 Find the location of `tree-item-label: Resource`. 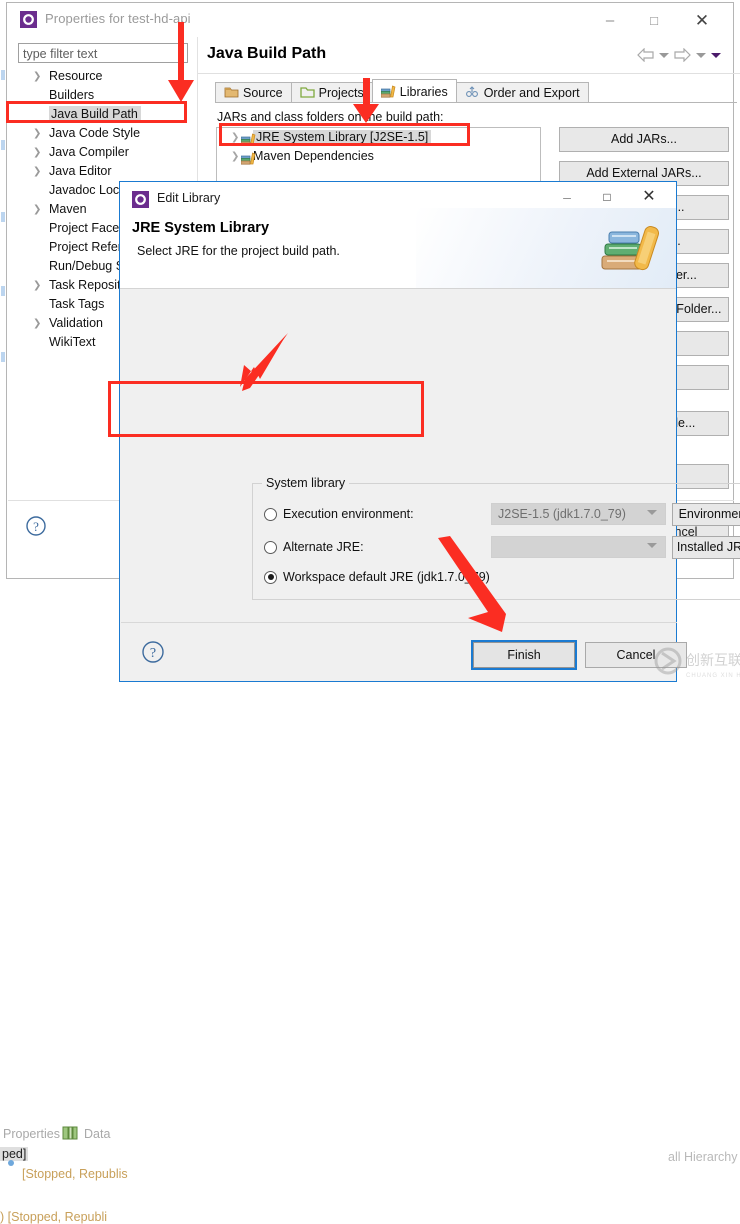

tree-item-label: Resource is located at coordinates (76, 76).